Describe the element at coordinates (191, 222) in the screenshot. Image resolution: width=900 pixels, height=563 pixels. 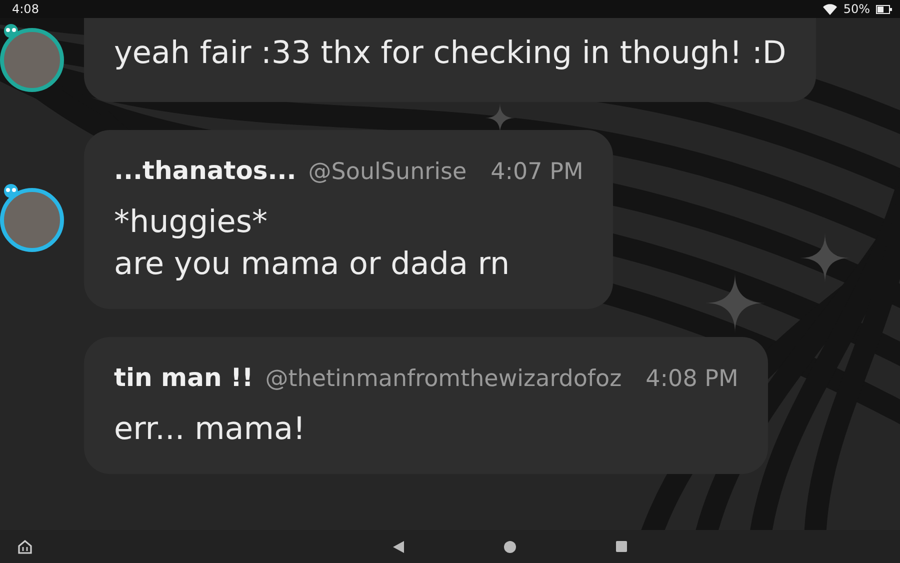
I see `message-text: *huggies*` at that location.